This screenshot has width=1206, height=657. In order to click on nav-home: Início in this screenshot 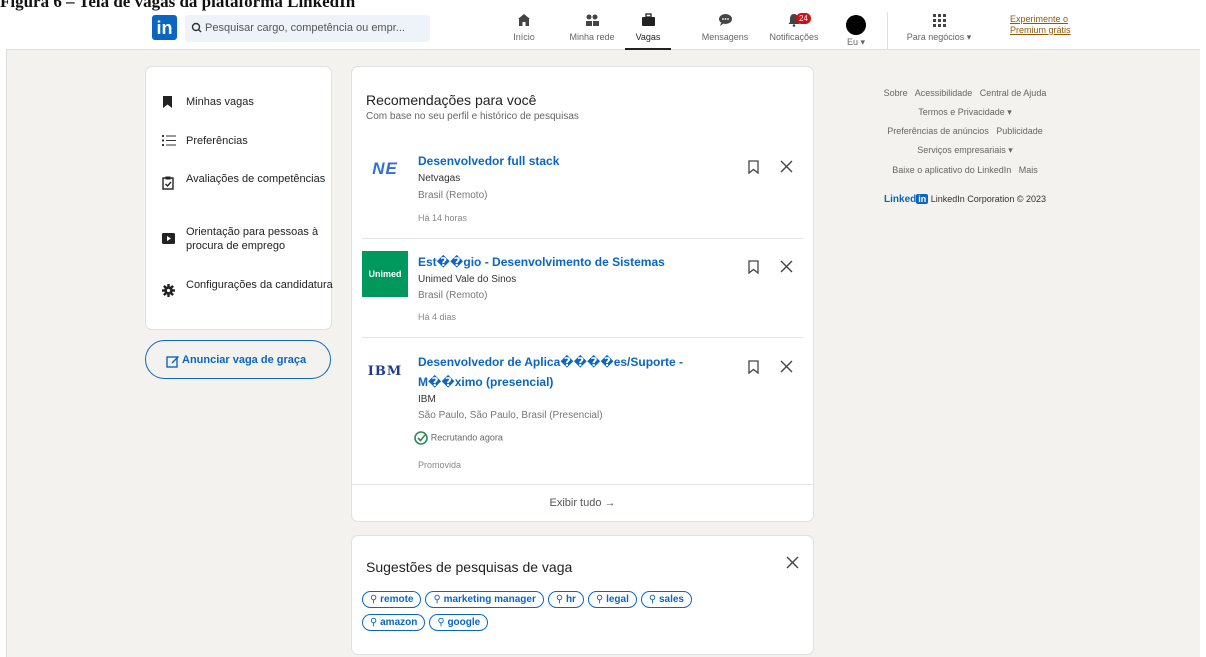, I will do `click(524, 31)`.